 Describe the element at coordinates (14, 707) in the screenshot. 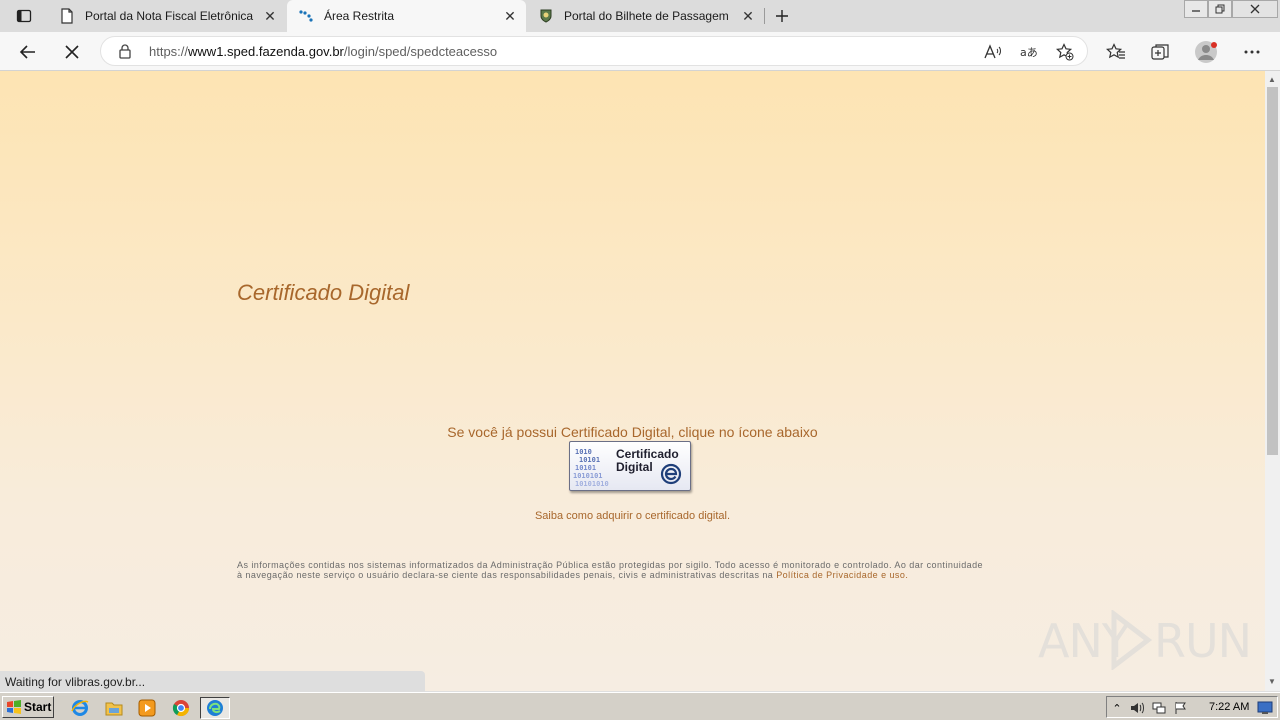

I see `windows-flag-icon` at that location.